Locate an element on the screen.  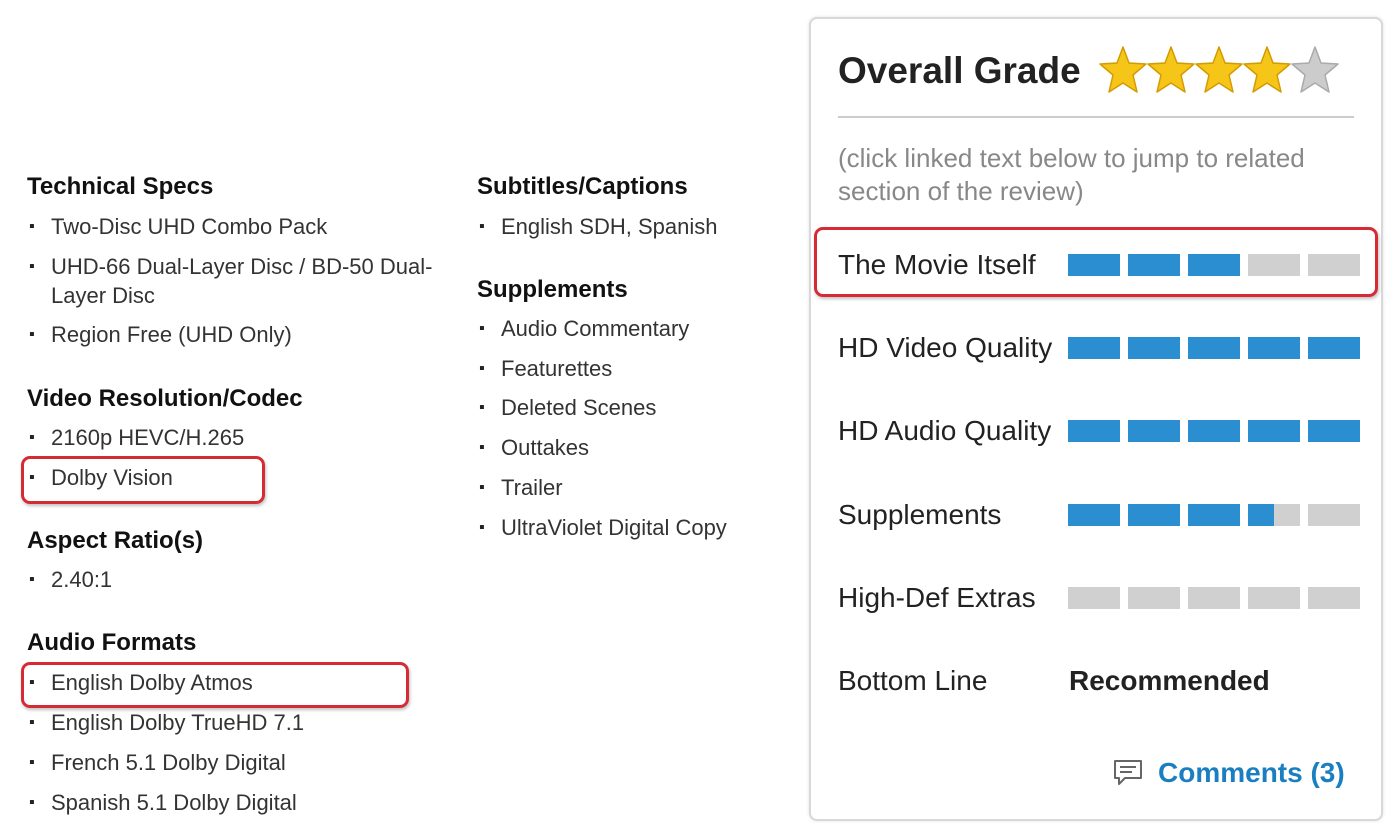
section-title-subtitles: Subtitles/Captions is located at coordinates (582, 186).